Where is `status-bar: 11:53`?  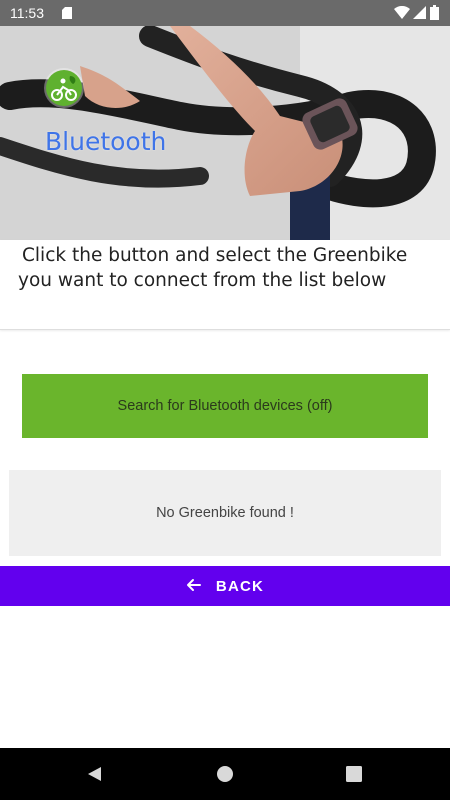
status-bar: 11:53 is located at coordinates (225, 13).